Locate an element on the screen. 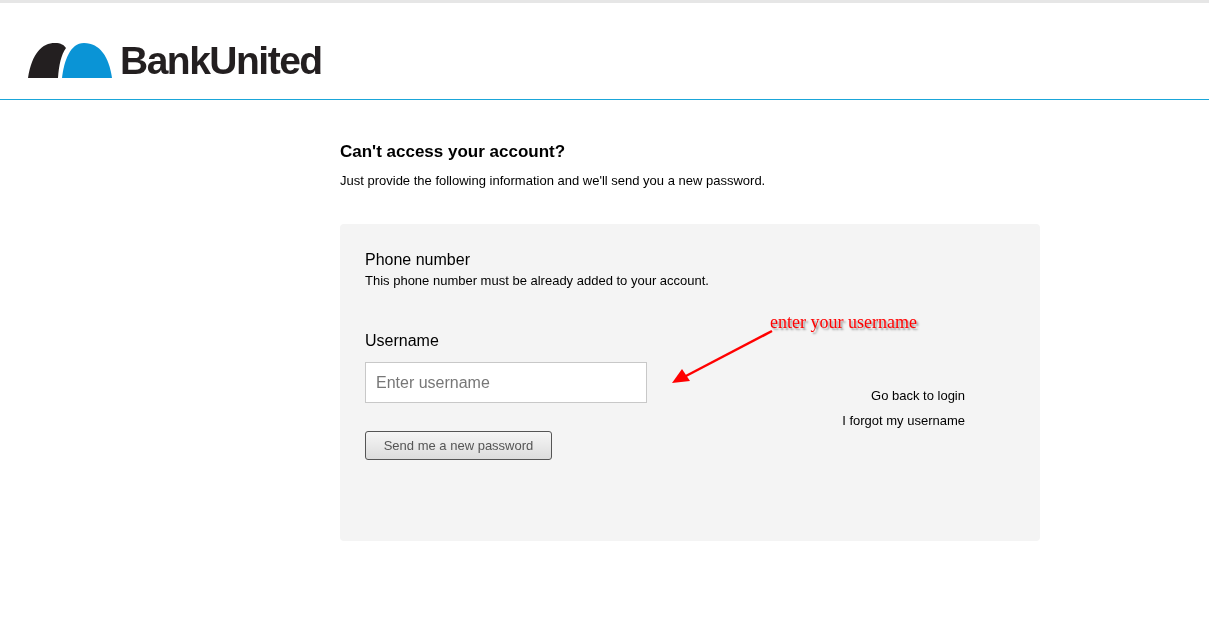 This screenshot has width=1209, height=638. submit-button: Send me a new password is located at coordinates (458, 445).